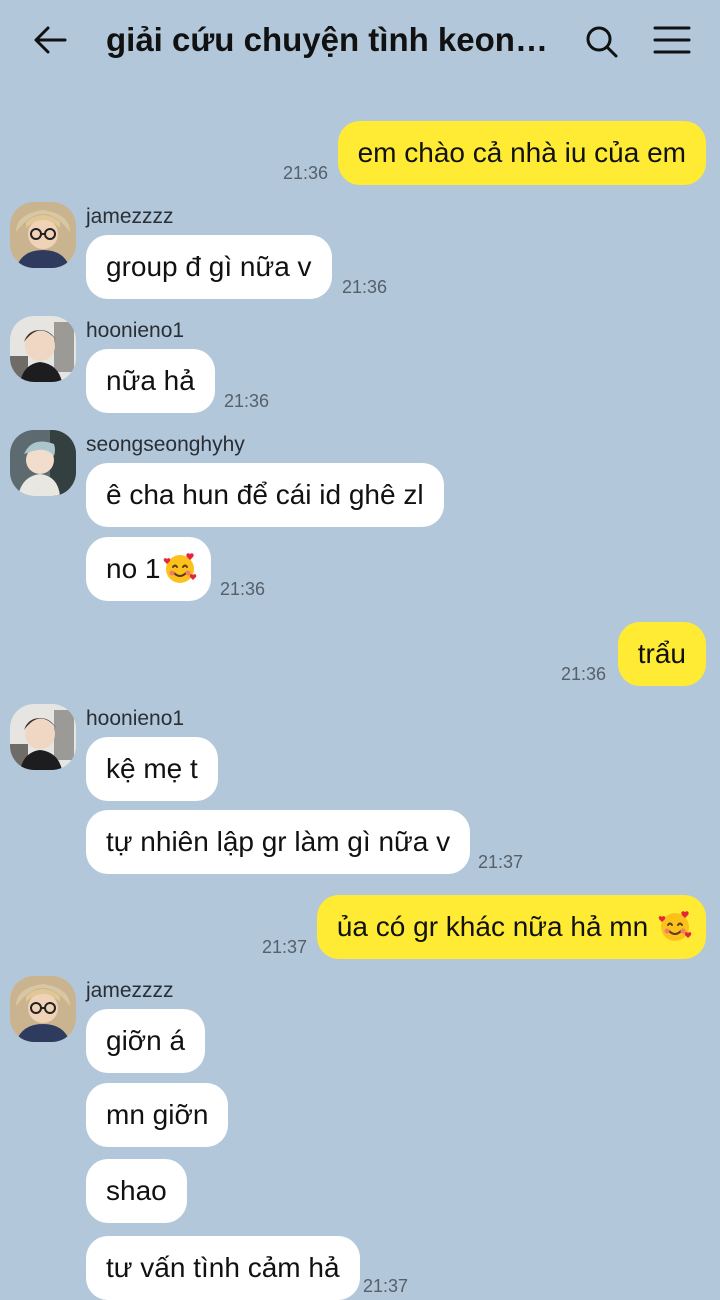  I want to click on incoming-message: no 1, so click(148, 569).